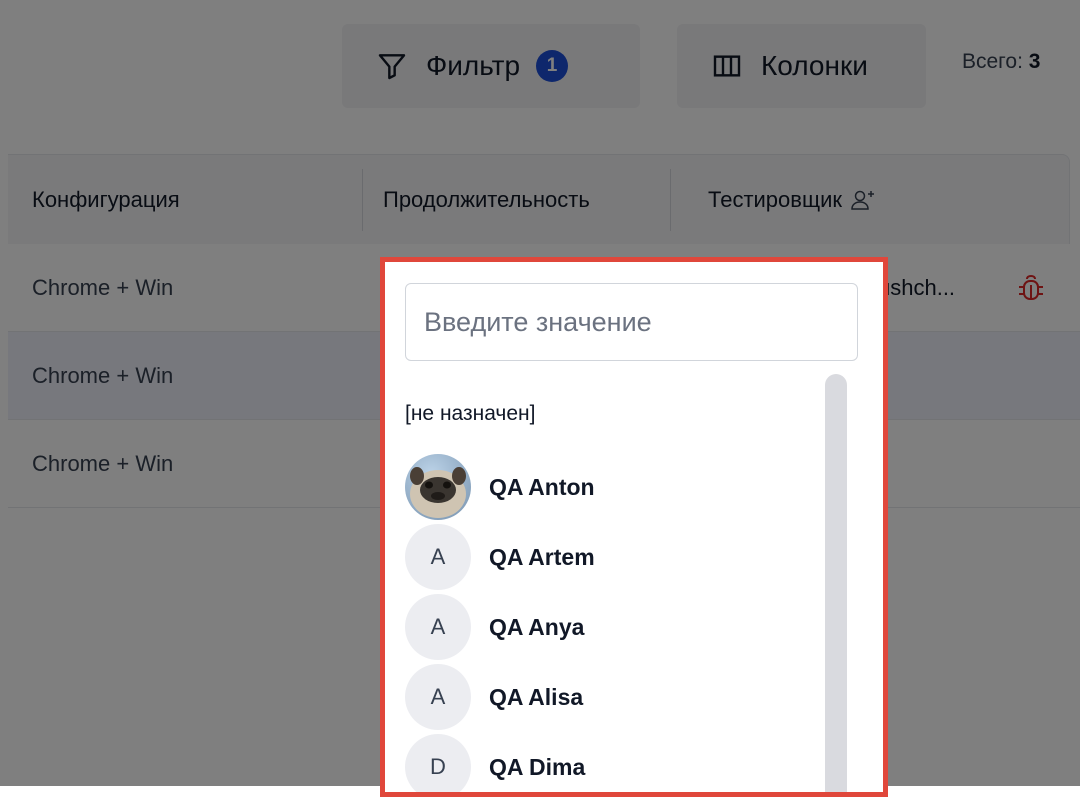  I want to click on tester-option: A QA Artem, so click(500, 557).